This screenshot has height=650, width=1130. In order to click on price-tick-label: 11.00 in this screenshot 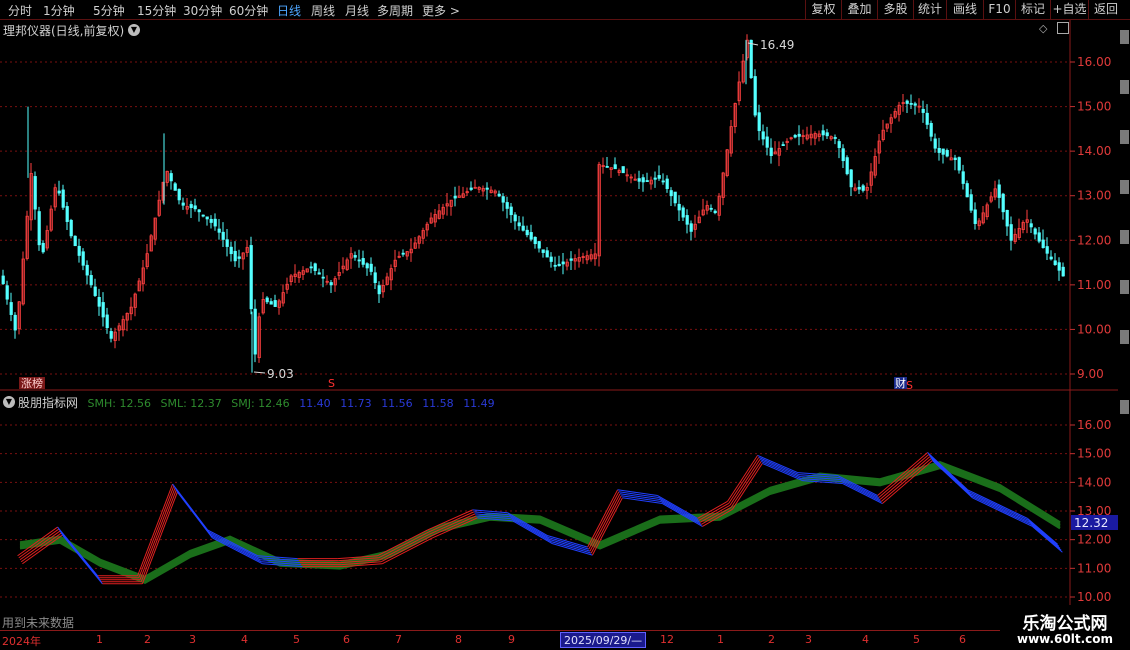, I will do `click(1094, 285)`.